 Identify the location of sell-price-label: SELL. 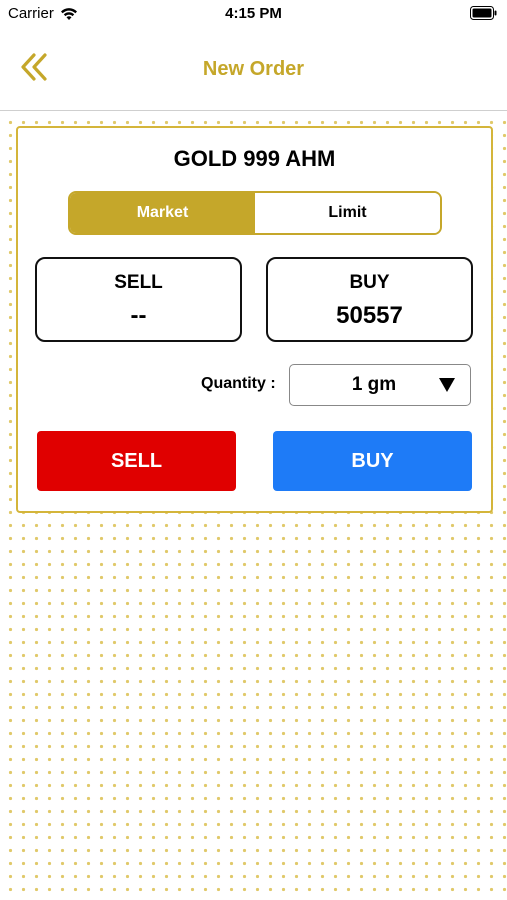
(138, 282).